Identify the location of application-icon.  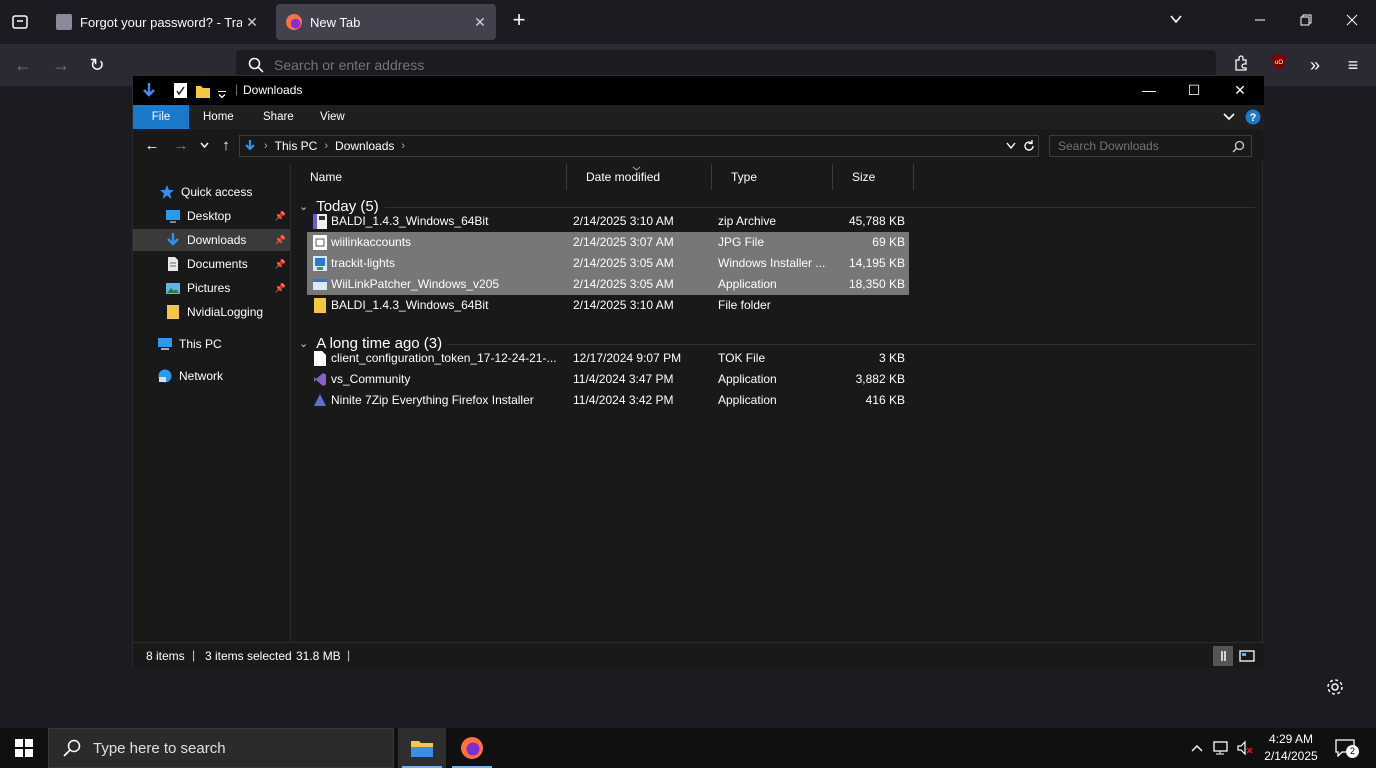
(320, 284).